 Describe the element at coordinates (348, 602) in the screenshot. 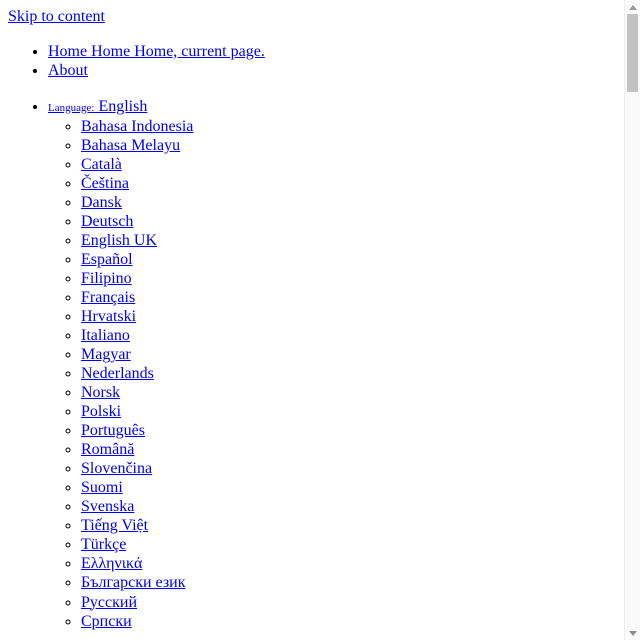

I see `list-item: Русский` at that location.